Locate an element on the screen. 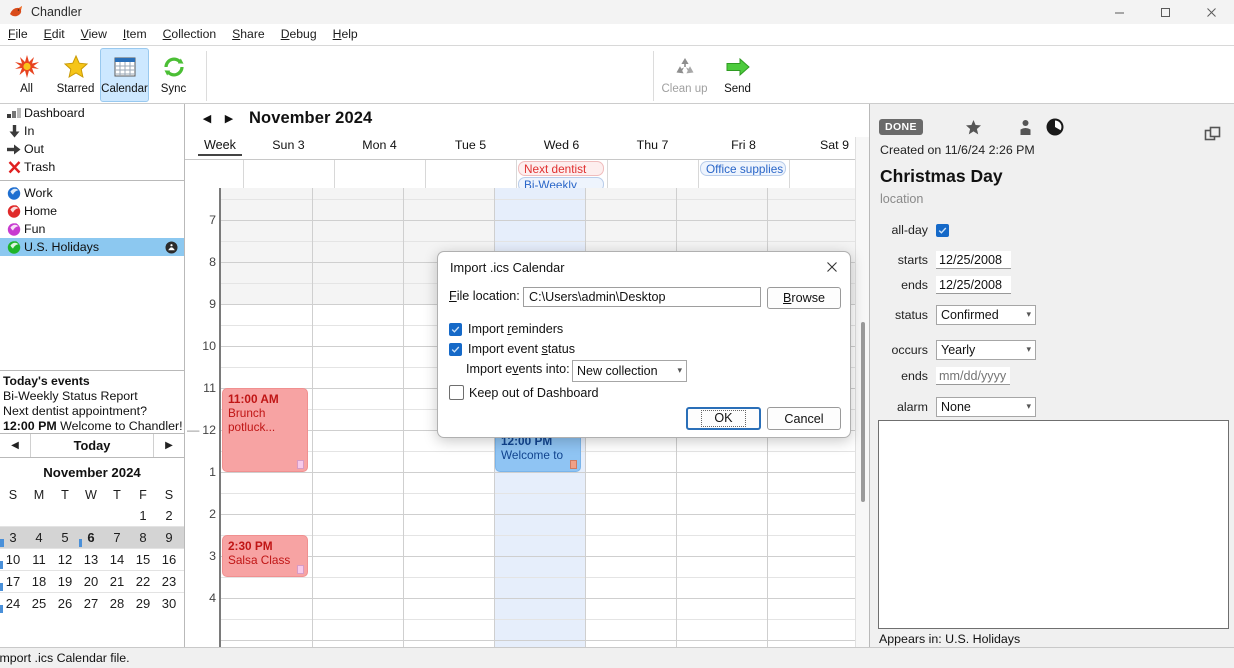 The image size is (1234, 668). allday-checkbox is located at coordinates (942, 230).